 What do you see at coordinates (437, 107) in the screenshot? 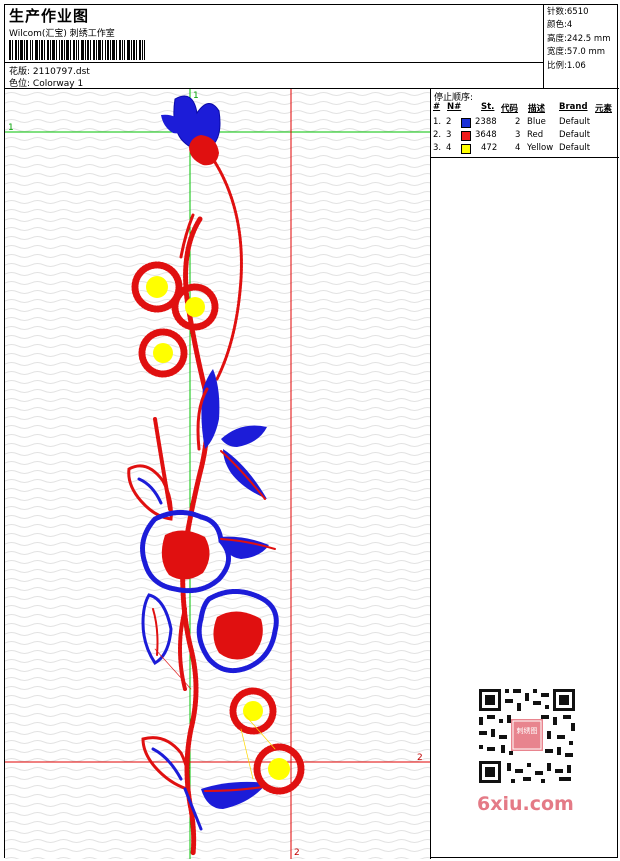
I see `col-num: #` at bounding box center [437, 107].